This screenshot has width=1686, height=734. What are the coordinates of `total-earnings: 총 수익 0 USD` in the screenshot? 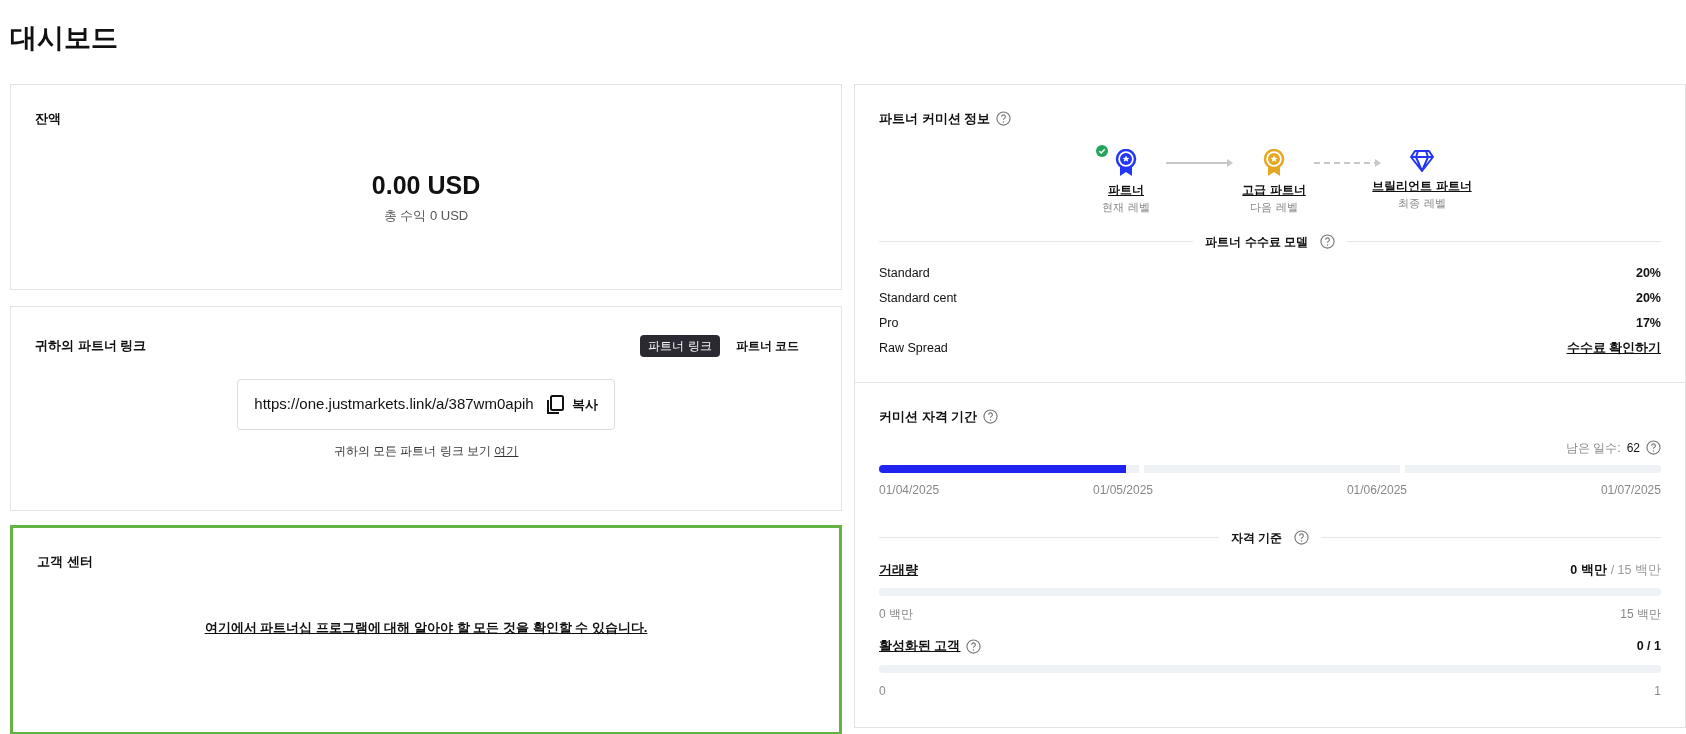 It's located at (426, 216).